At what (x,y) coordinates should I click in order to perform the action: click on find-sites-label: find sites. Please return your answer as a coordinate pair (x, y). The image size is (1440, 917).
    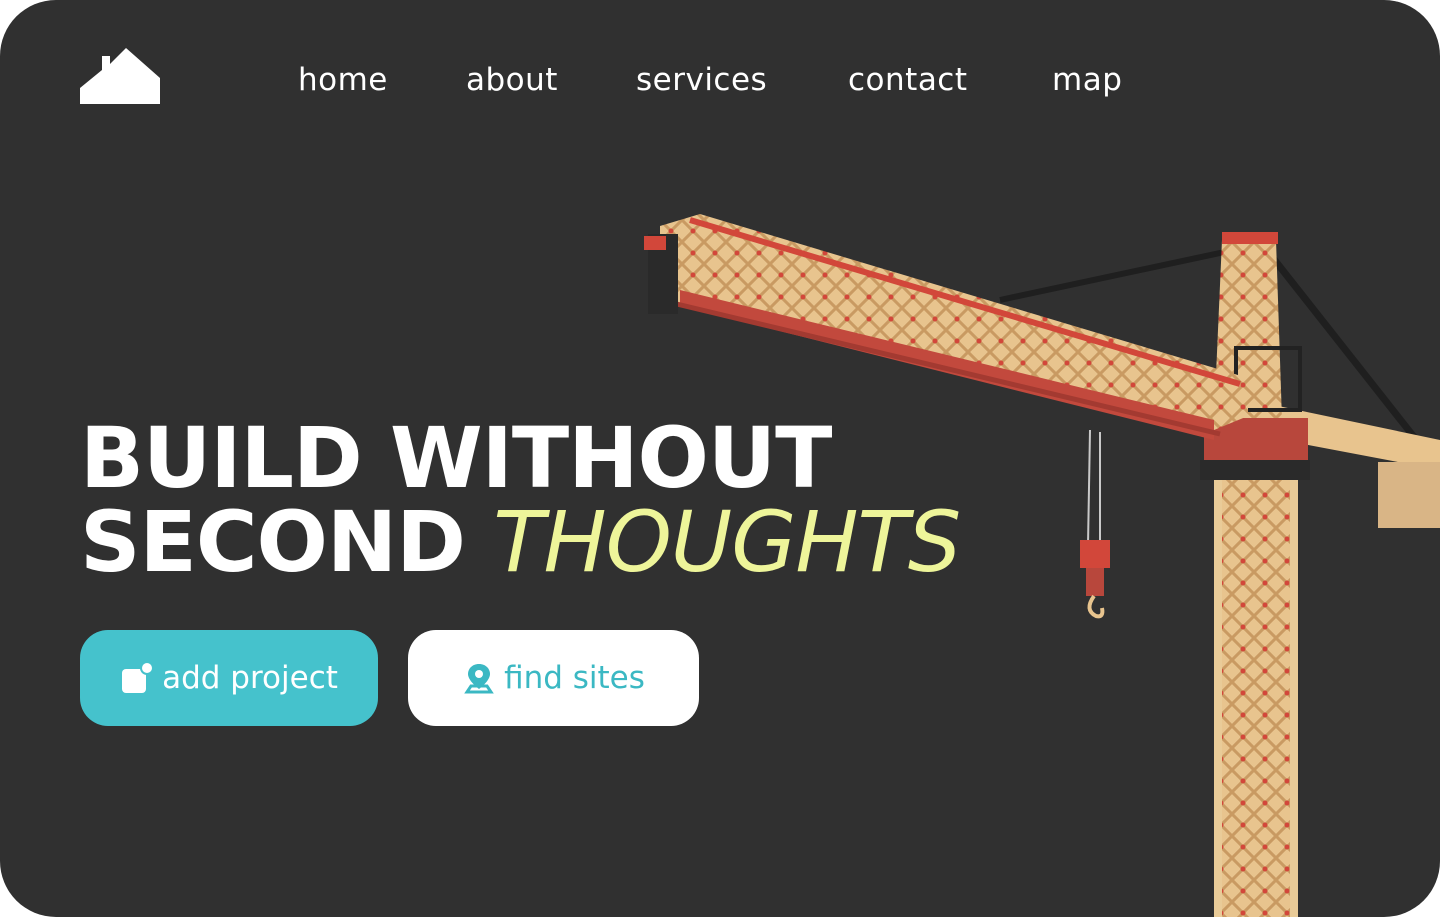
    Looking at the image, I should click on (574, 678).